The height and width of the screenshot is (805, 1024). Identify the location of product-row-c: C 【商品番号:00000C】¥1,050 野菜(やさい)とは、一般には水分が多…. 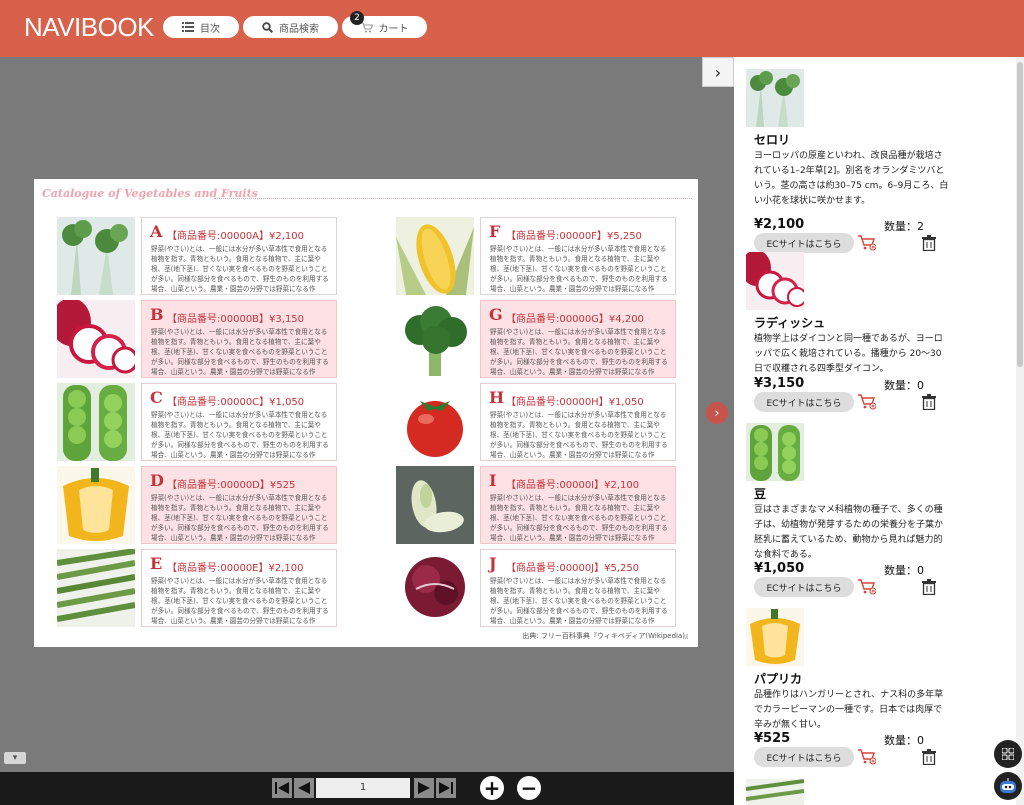
(198, 422).